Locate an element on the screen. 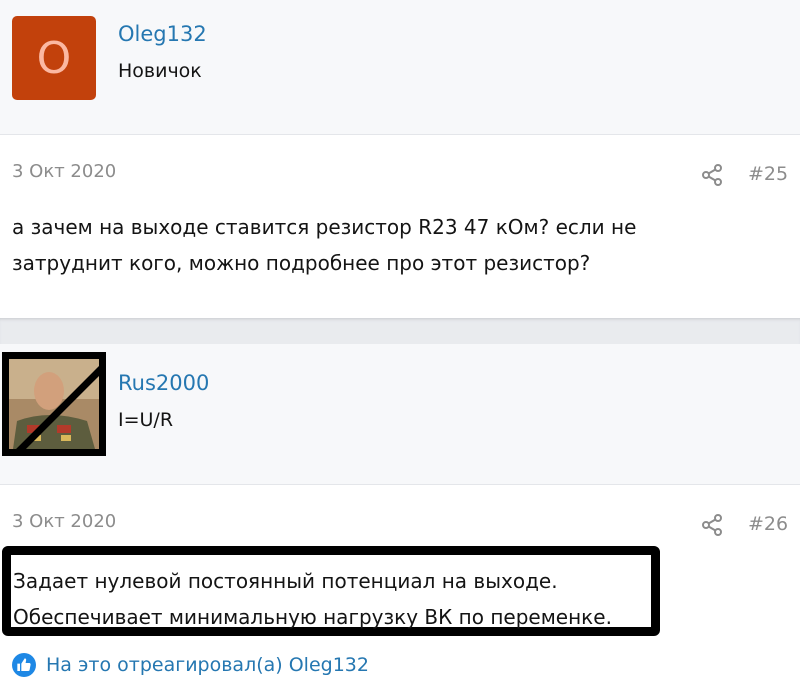 The width and height of the screenshot is (800, 686). avatar: O is located at coordinates (54, 58).